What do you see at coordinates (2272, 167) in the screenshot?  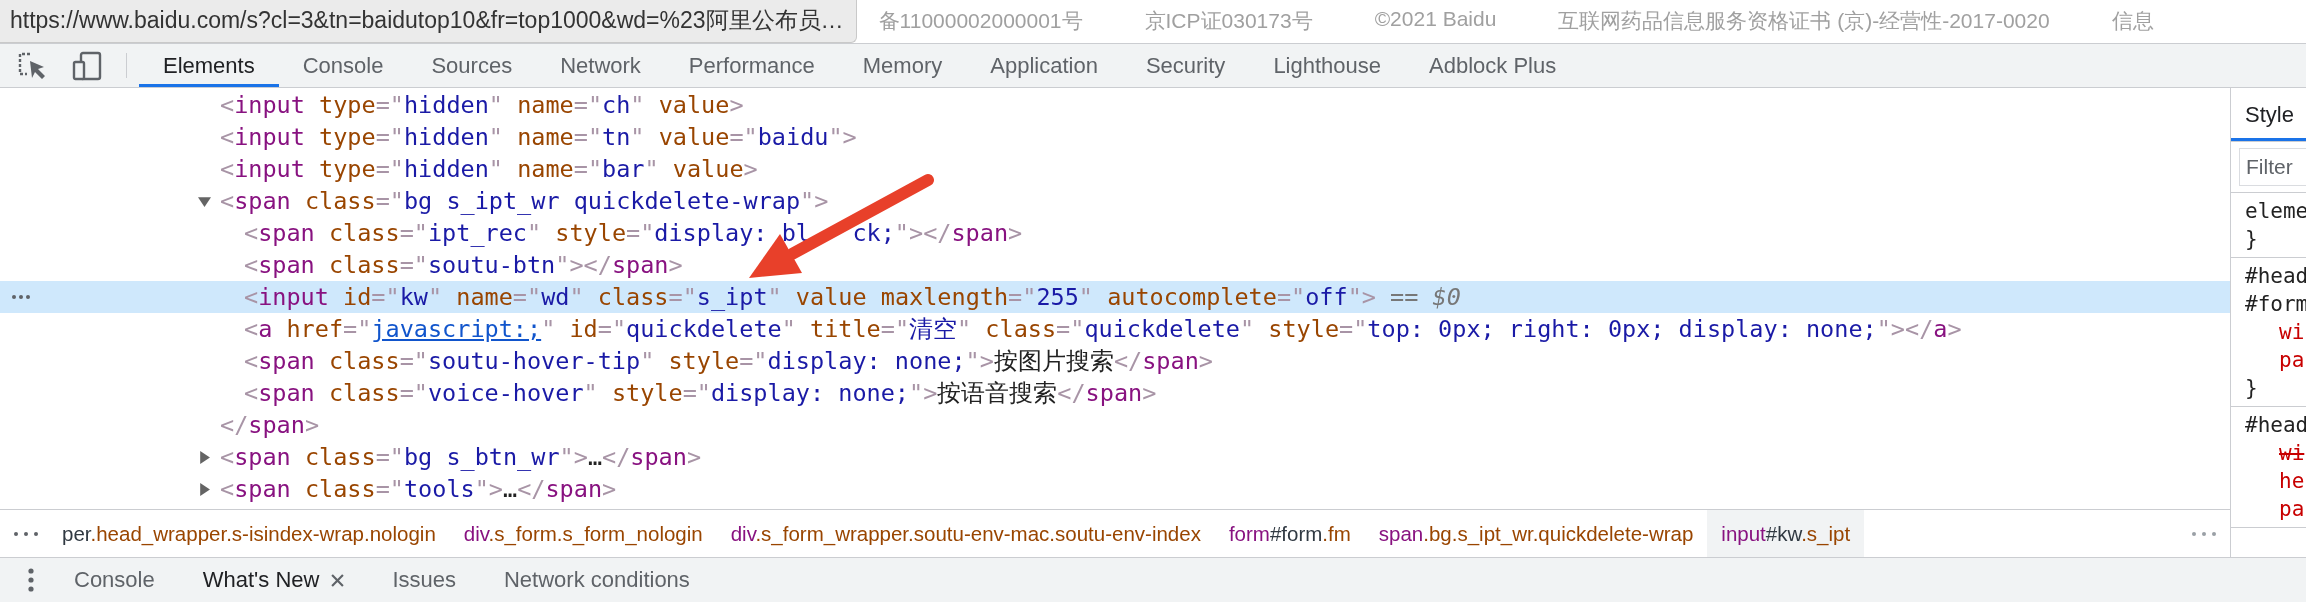 I see `filter-field: Filter` at bounding box center [2272, 167].